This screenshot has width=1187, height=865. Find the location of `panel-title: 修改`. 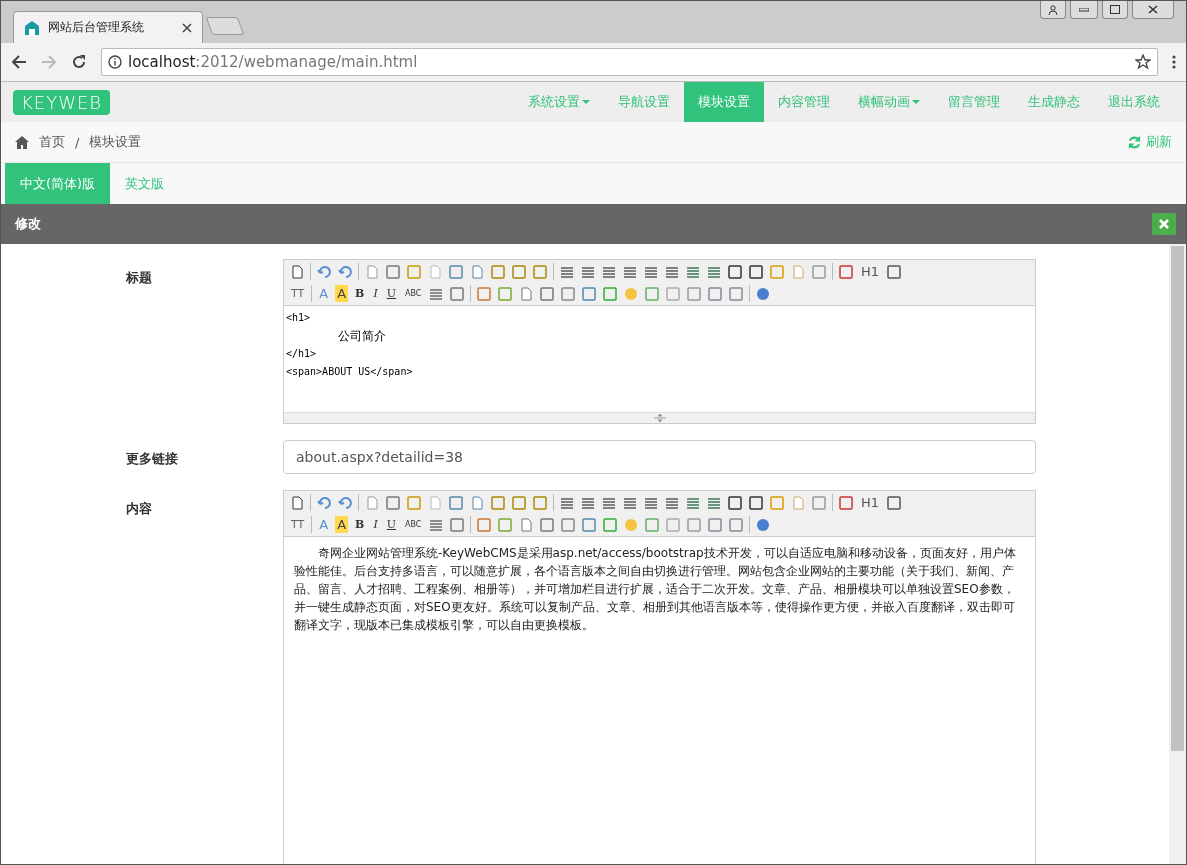

panel-title: 修改 is located at coordinates (28, 224).